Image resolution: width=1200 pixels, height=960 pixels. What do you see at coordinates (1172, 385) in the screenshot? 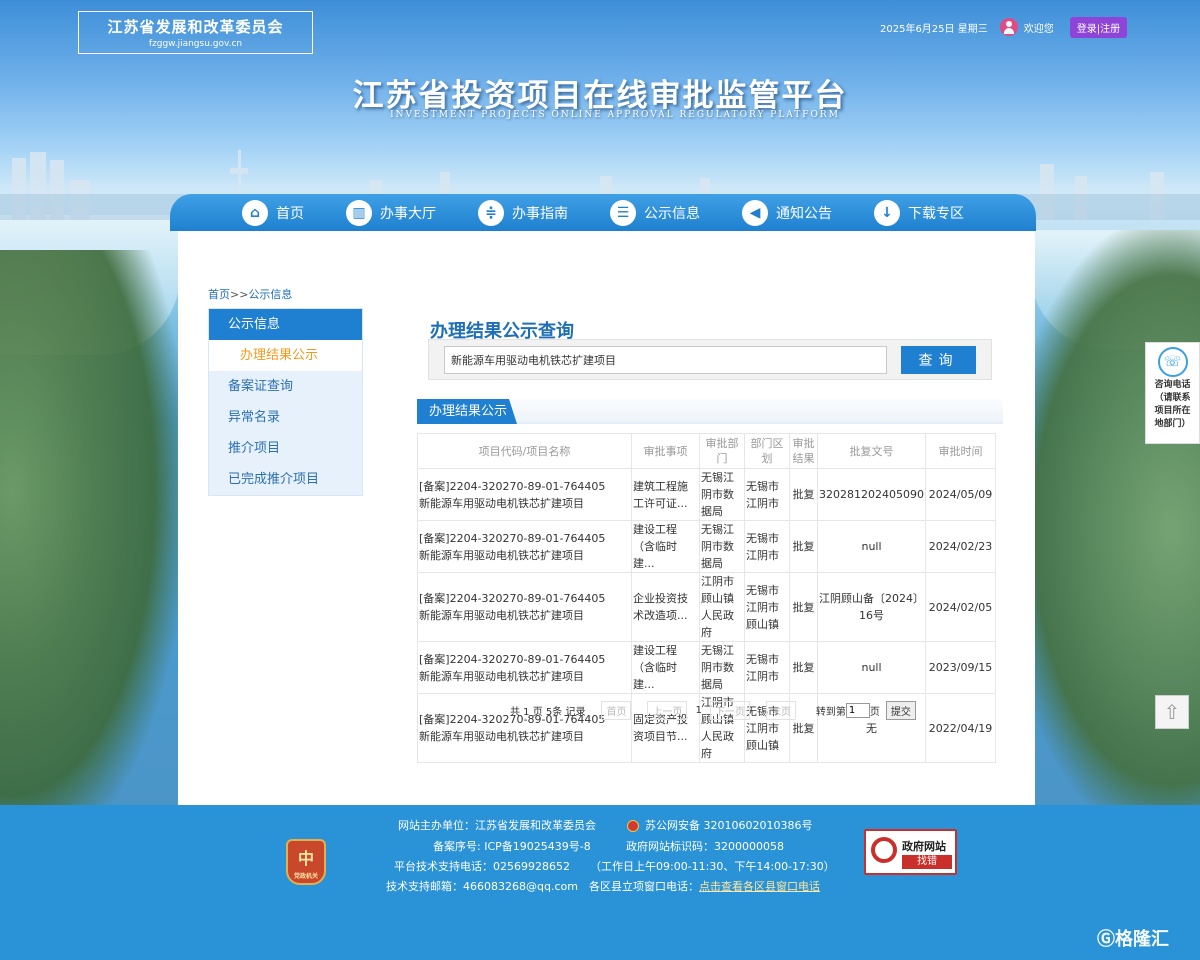
I see `consult-line1: 咨询电话` at bounding box center [1172, 385].